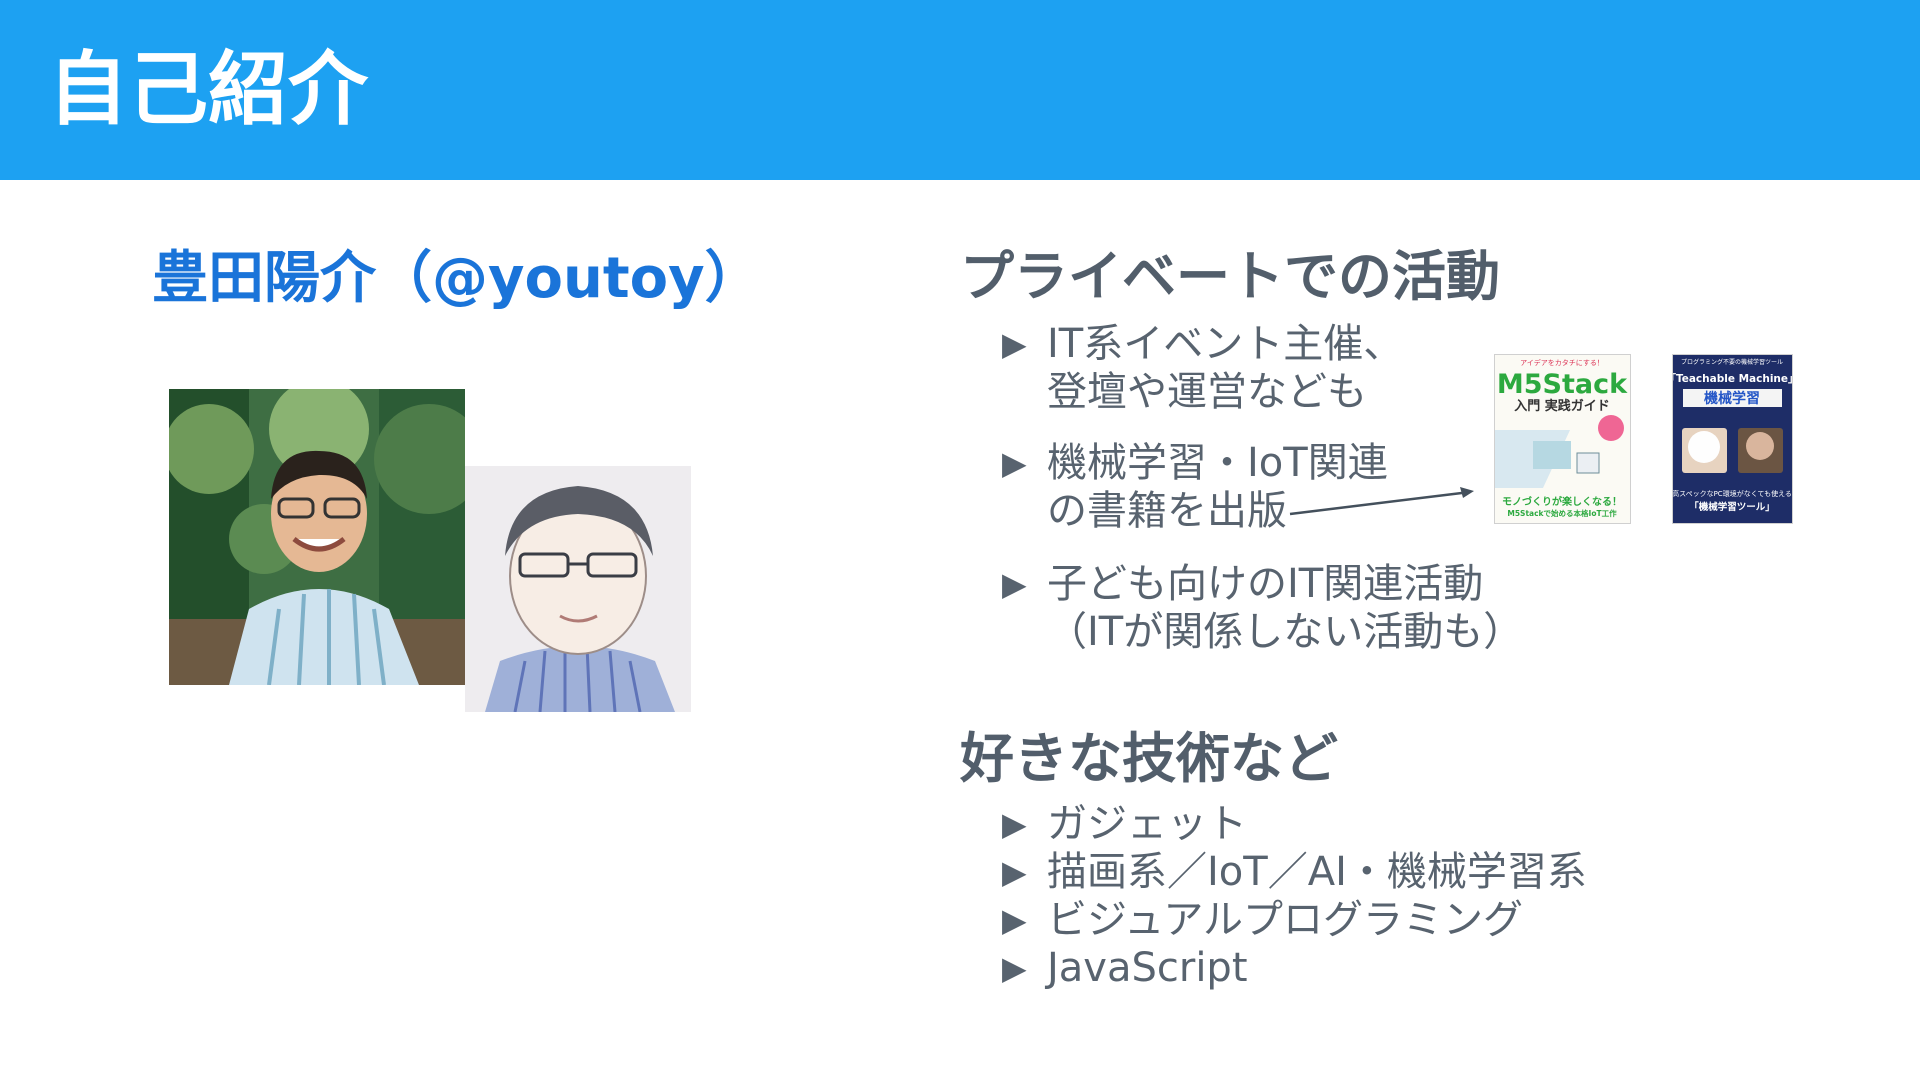 The image size is (1920, 1081). Describe the element at coordinates (1207, 392) in the screenshot. I see `activity-item-line2: 登壇や運営なども` at that location.